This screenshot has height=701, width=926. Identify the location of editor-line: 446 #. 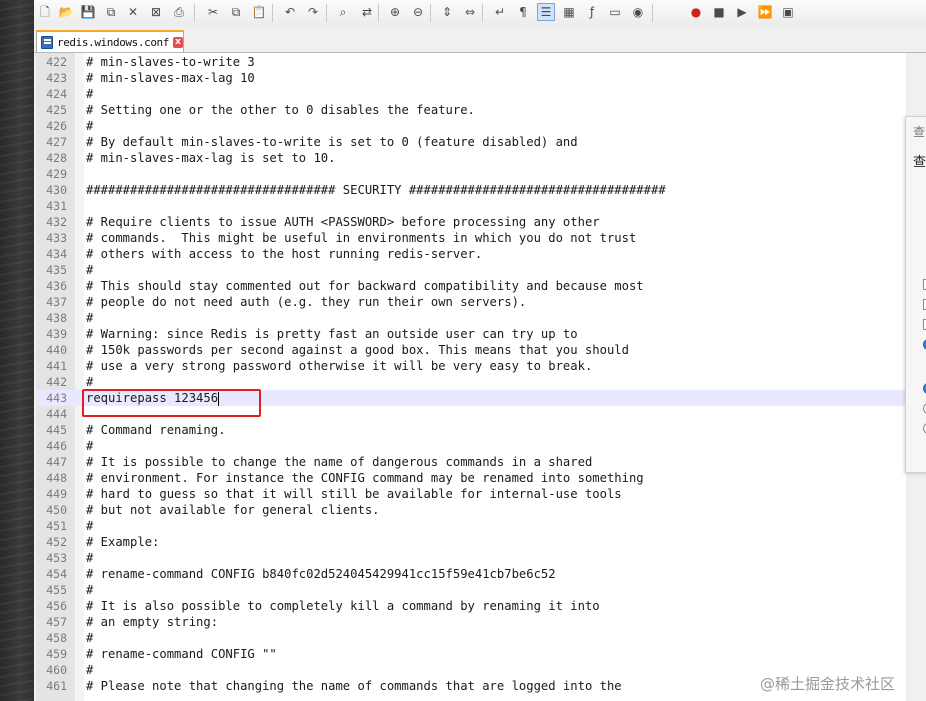
(471, 446).